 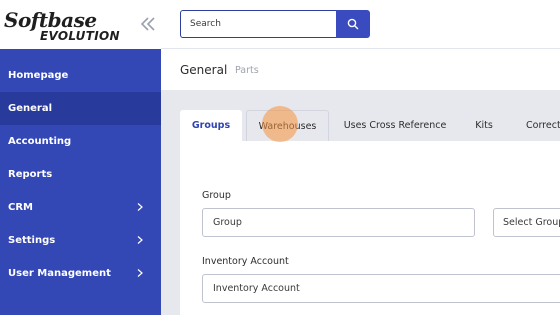 I want to click on sidebar-item-label: CRM, so click(x=20, y=207).